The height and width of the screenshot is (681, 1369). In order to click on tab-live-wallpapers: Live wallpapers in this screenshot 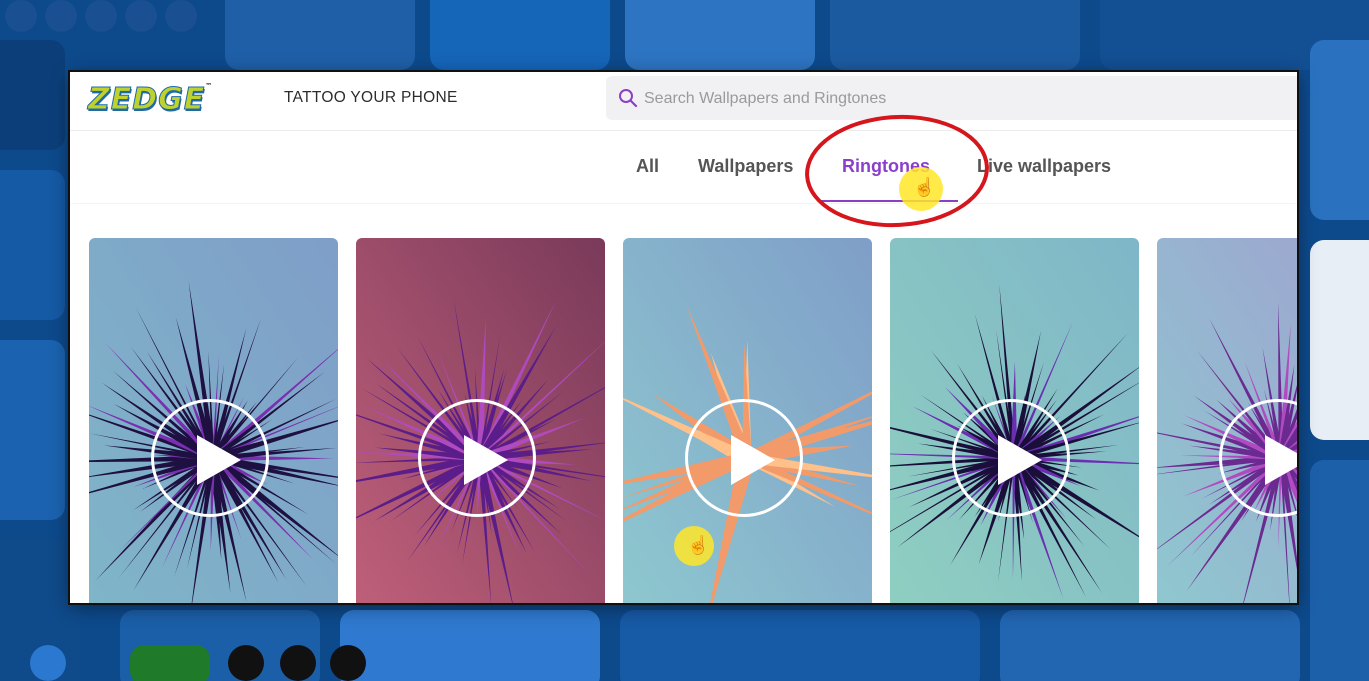, I will do `click(1044, 166)`.